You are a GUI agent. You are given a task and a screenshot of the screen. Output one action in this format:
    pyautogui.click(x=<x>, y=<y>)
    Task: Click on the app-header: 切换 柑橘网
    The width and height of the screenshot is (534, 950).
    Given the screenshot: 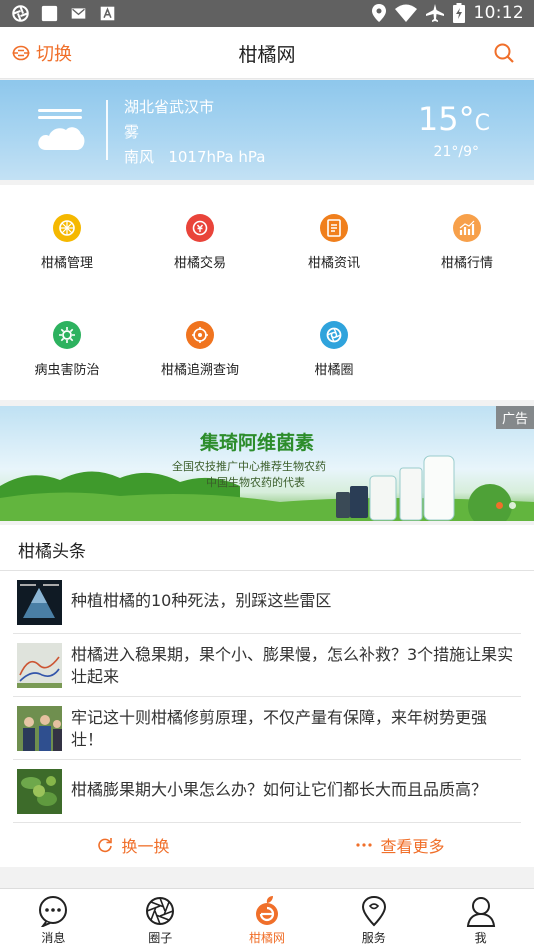 What is the action you would take?
    pyautogui.click(x=267, y=53)
    